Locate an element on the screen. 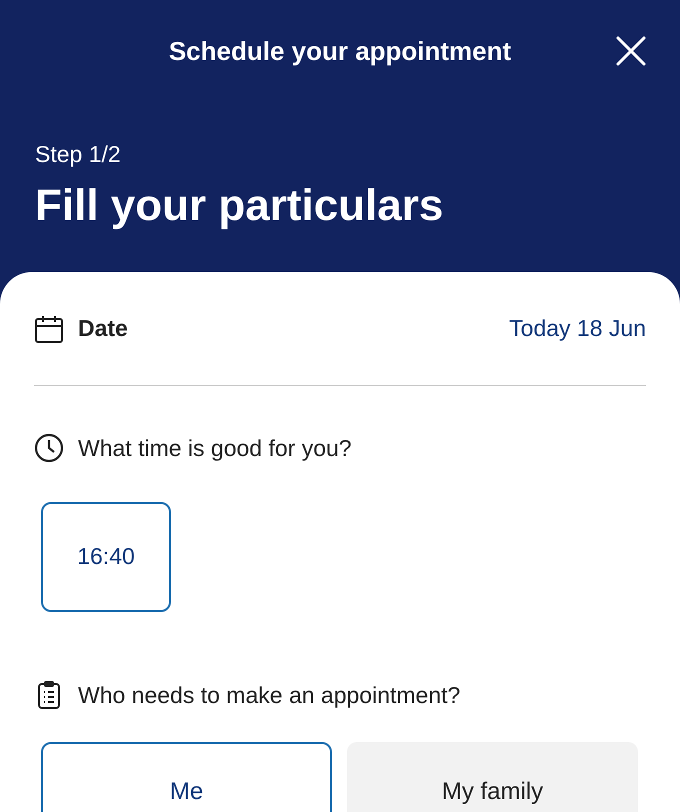 The image size is (680, 812). time-slot: 16:40 is located at coordinates (106, 557).